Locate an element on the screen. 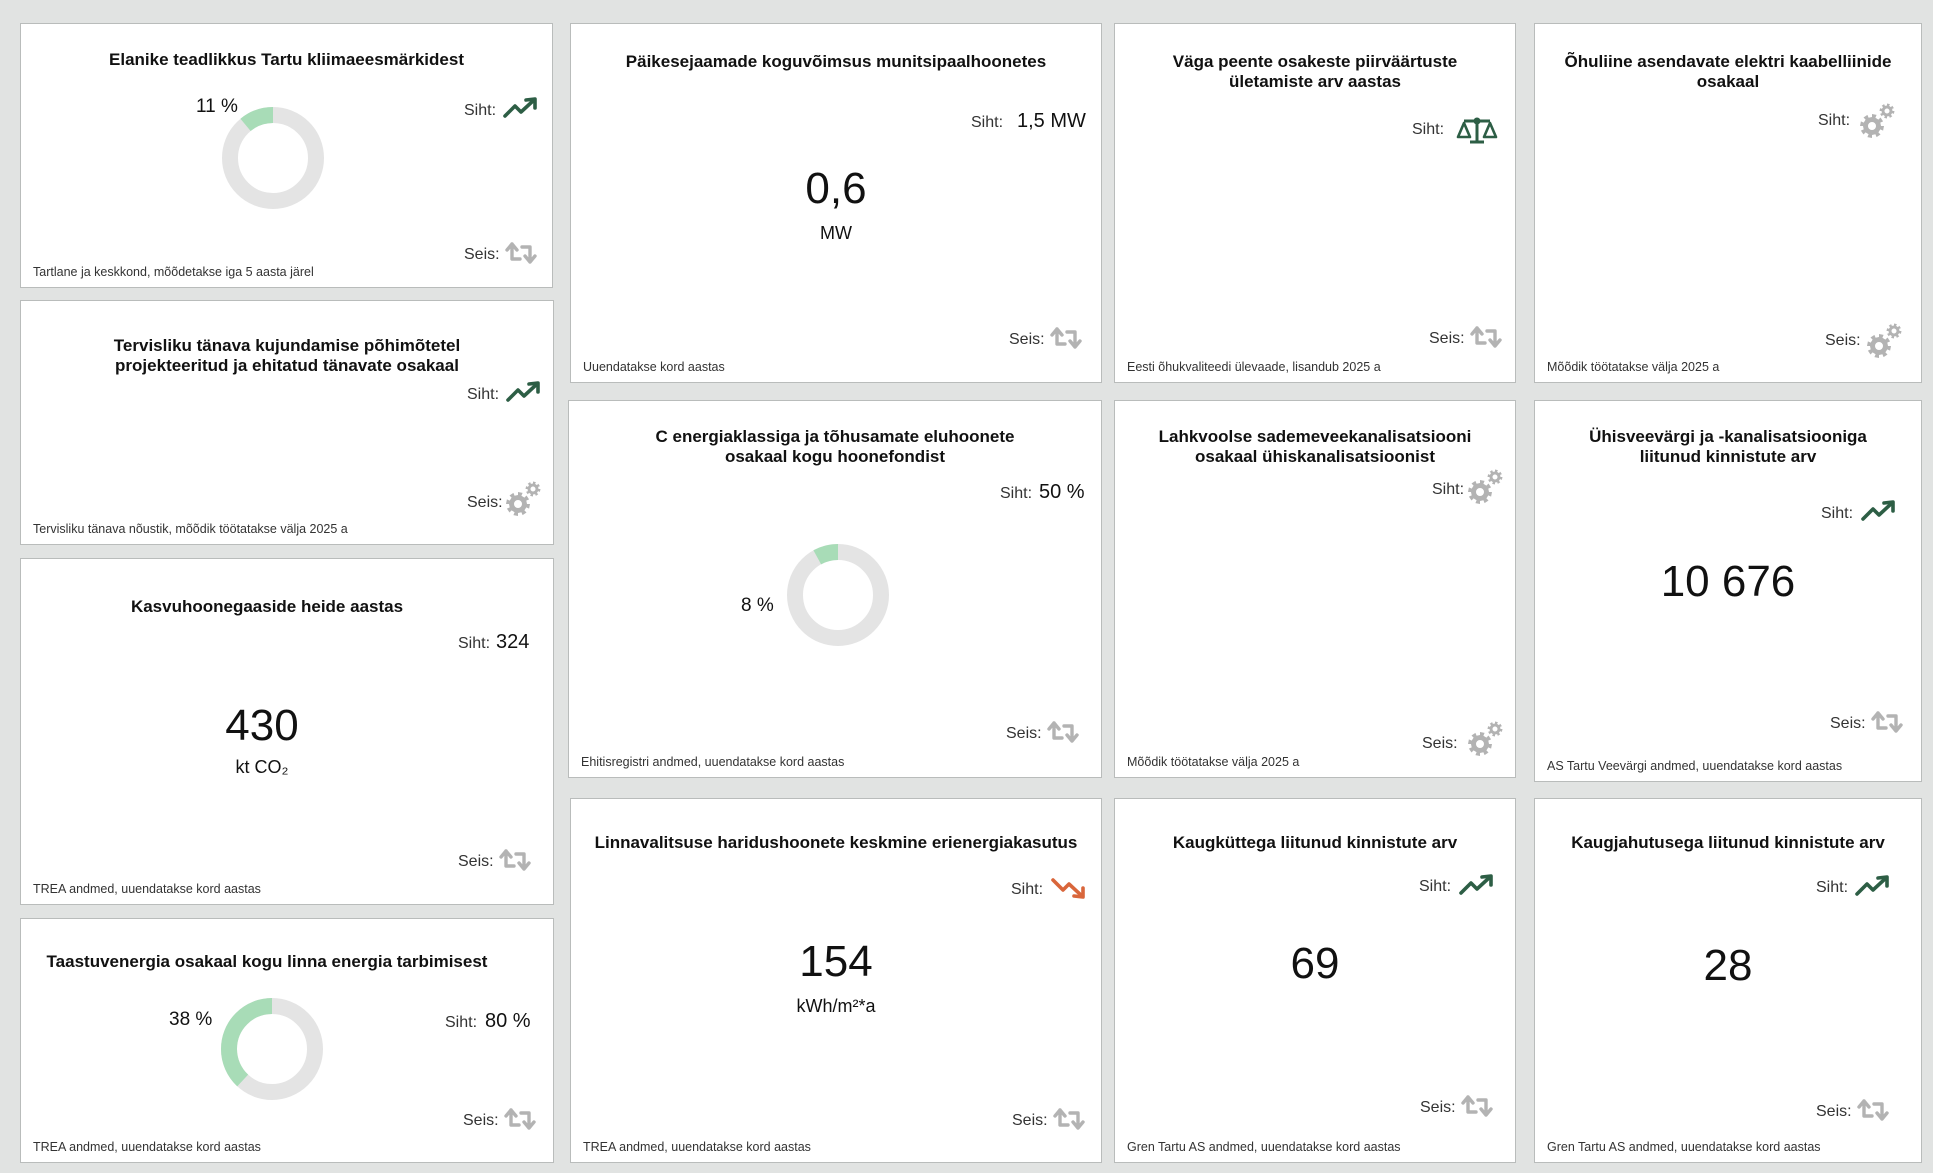  target-value: 80 % is located at coordinates (508, 1021).